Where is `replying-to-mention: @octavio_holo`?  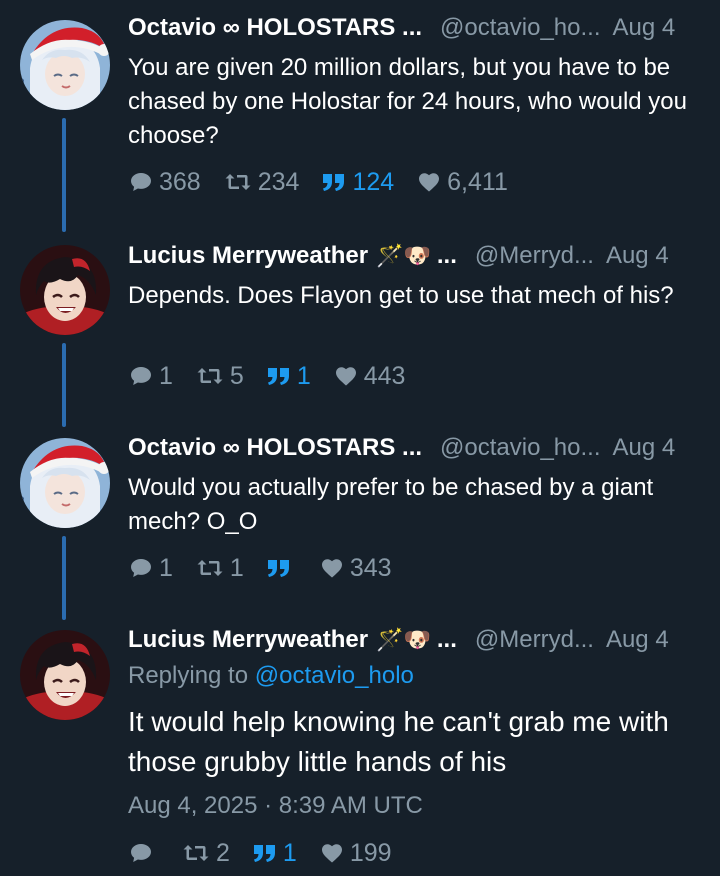
replying-to-mention: @octavio_holo is located at coordinates (334, 675).